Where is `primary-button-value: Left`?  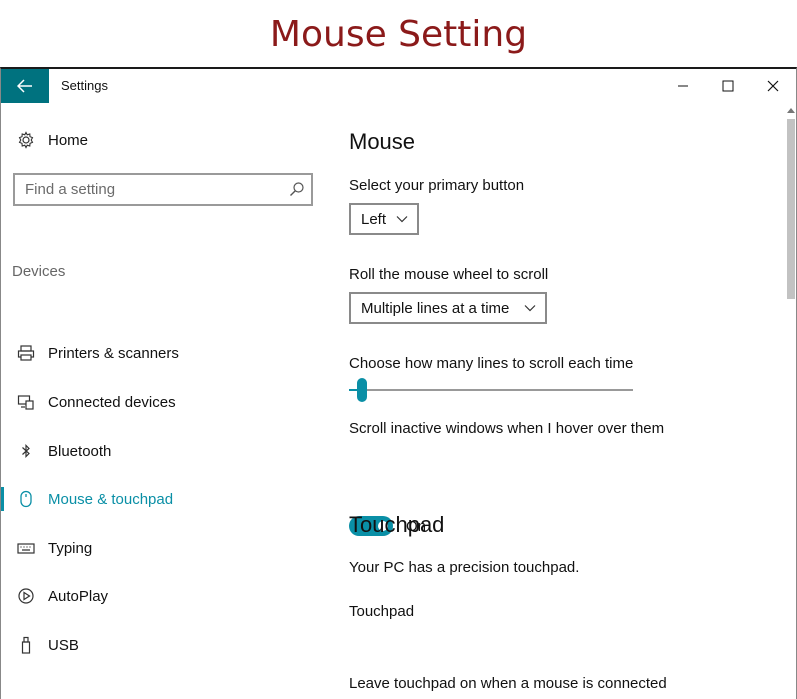 primary-button-value: Left is located at coordinates (374, 219).